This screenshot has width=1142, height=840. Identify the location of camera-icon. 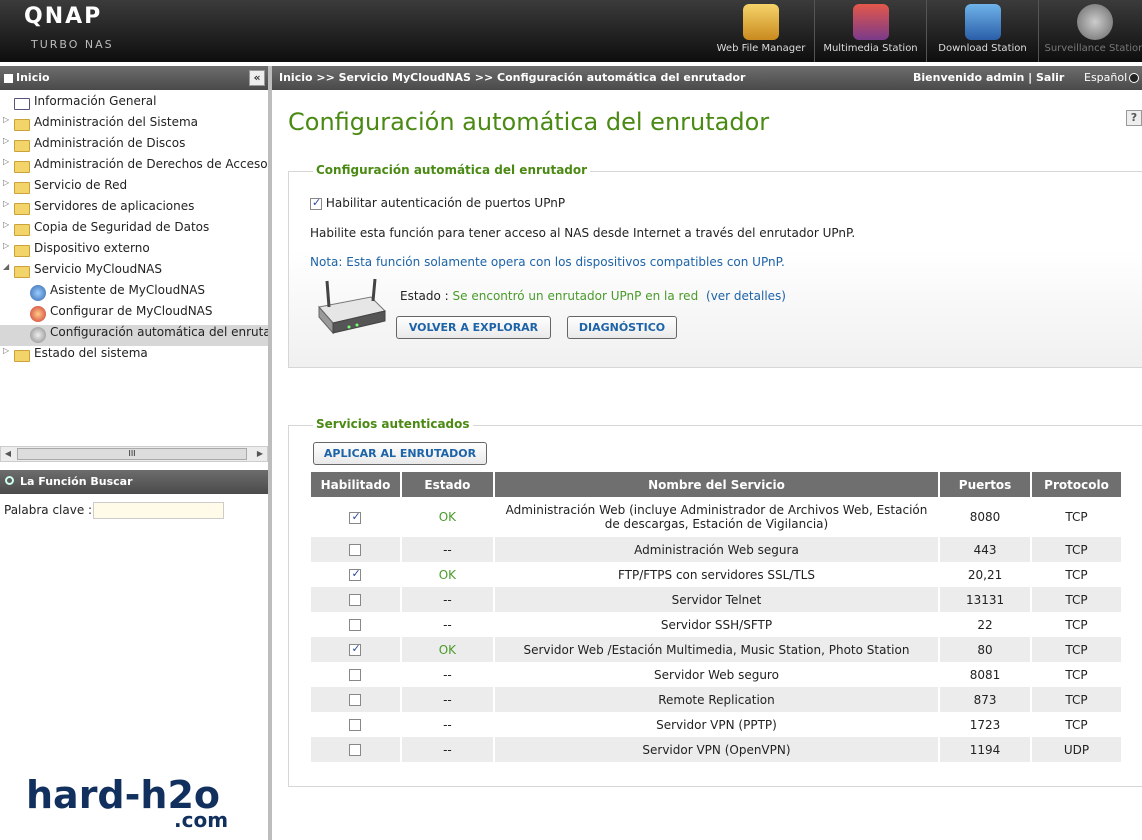
(1094, 22).